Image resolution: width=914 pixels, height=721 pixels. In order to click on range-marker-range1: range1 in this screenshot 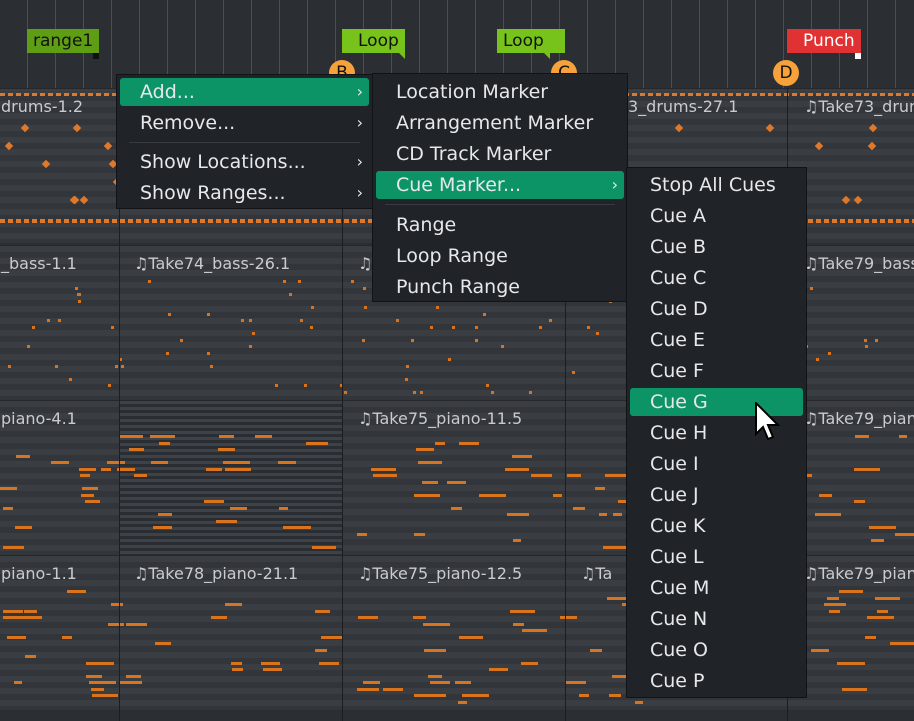, I will do `click(63, 44)`.